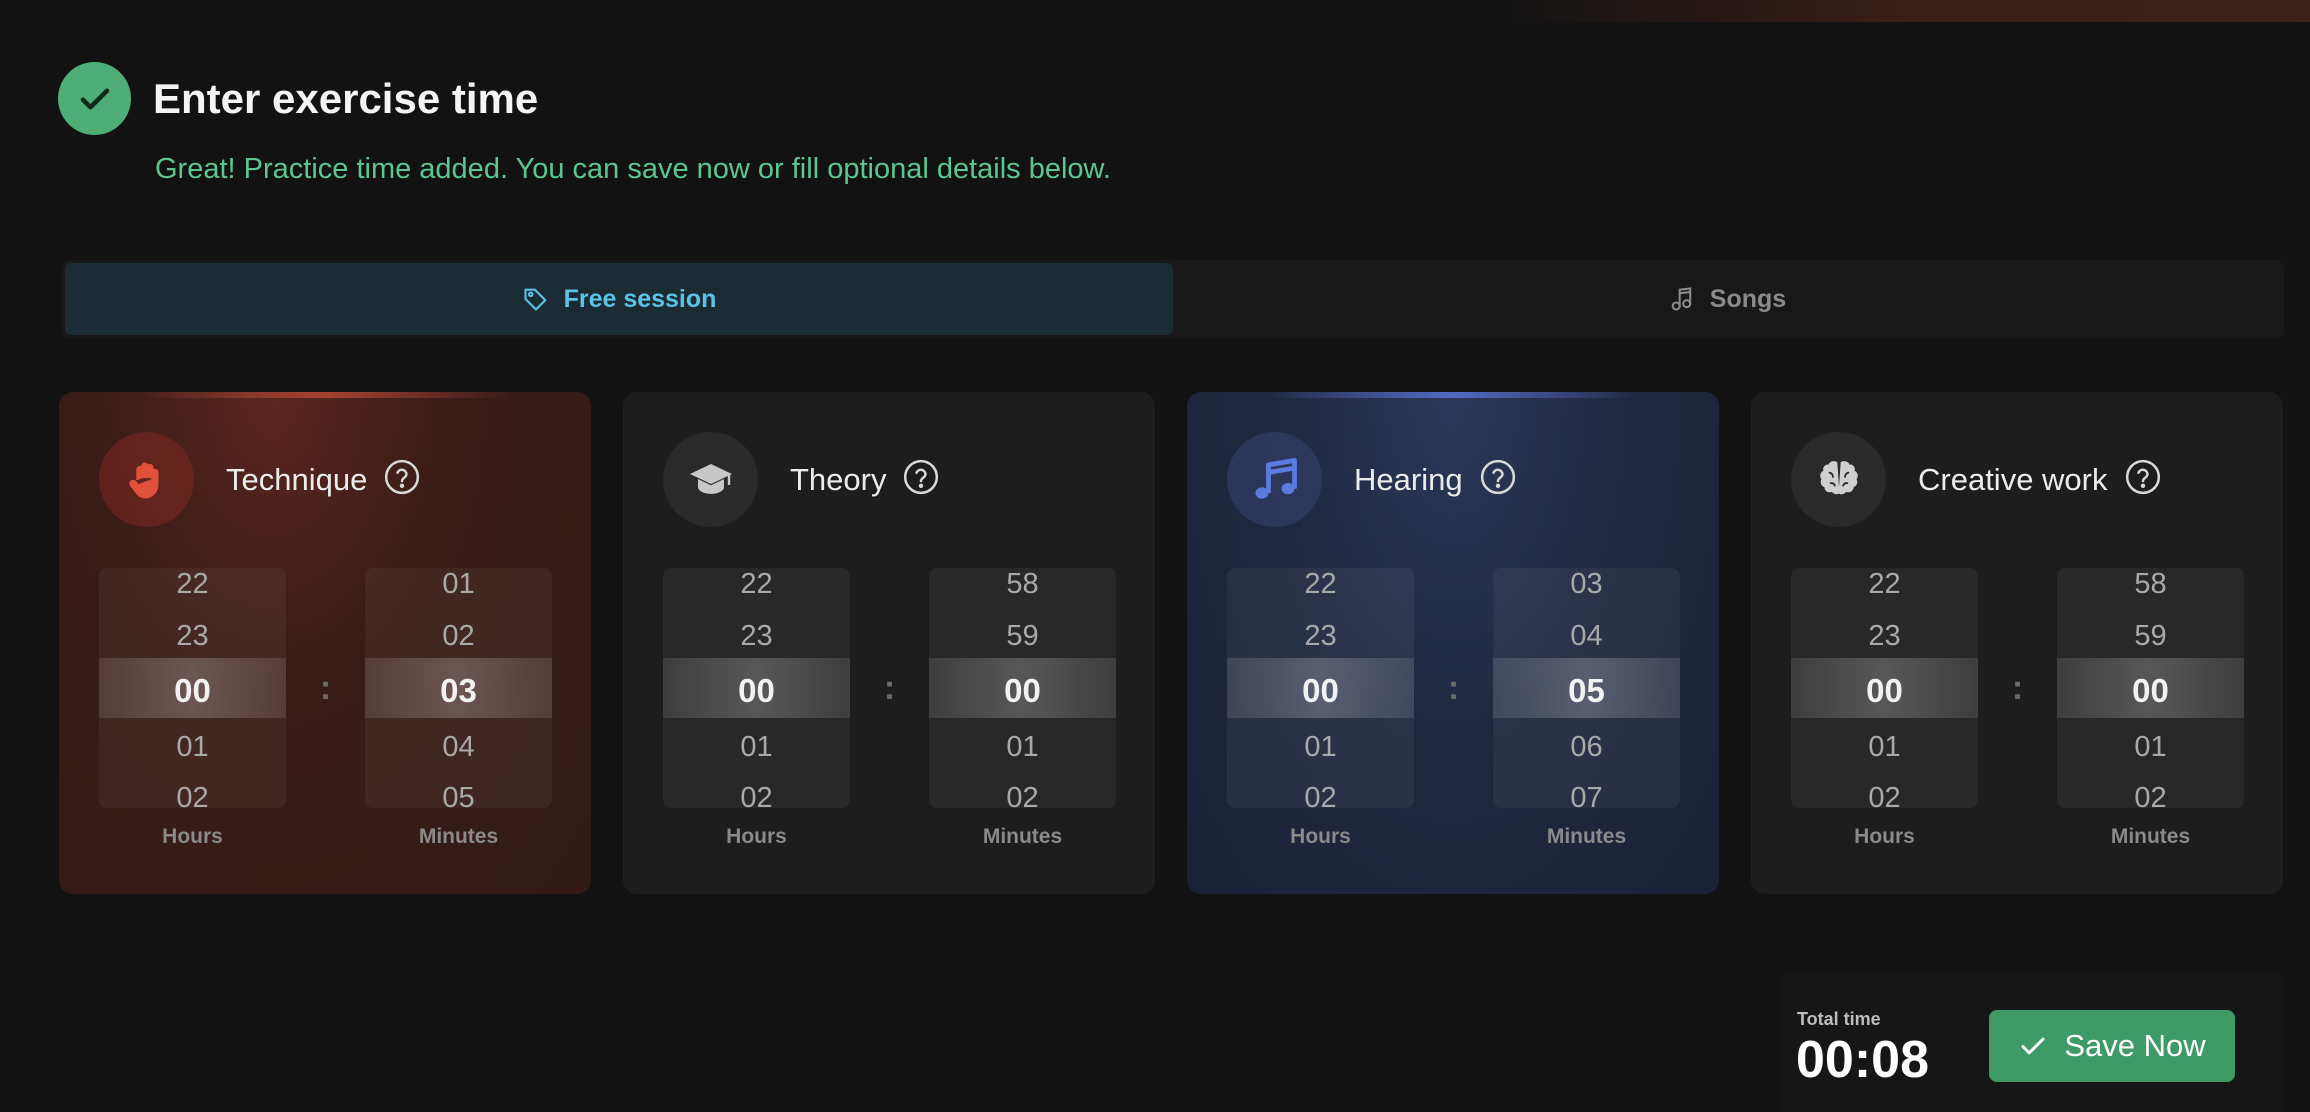  I want to click on tab-free-session: Free session, so click(619, 299).